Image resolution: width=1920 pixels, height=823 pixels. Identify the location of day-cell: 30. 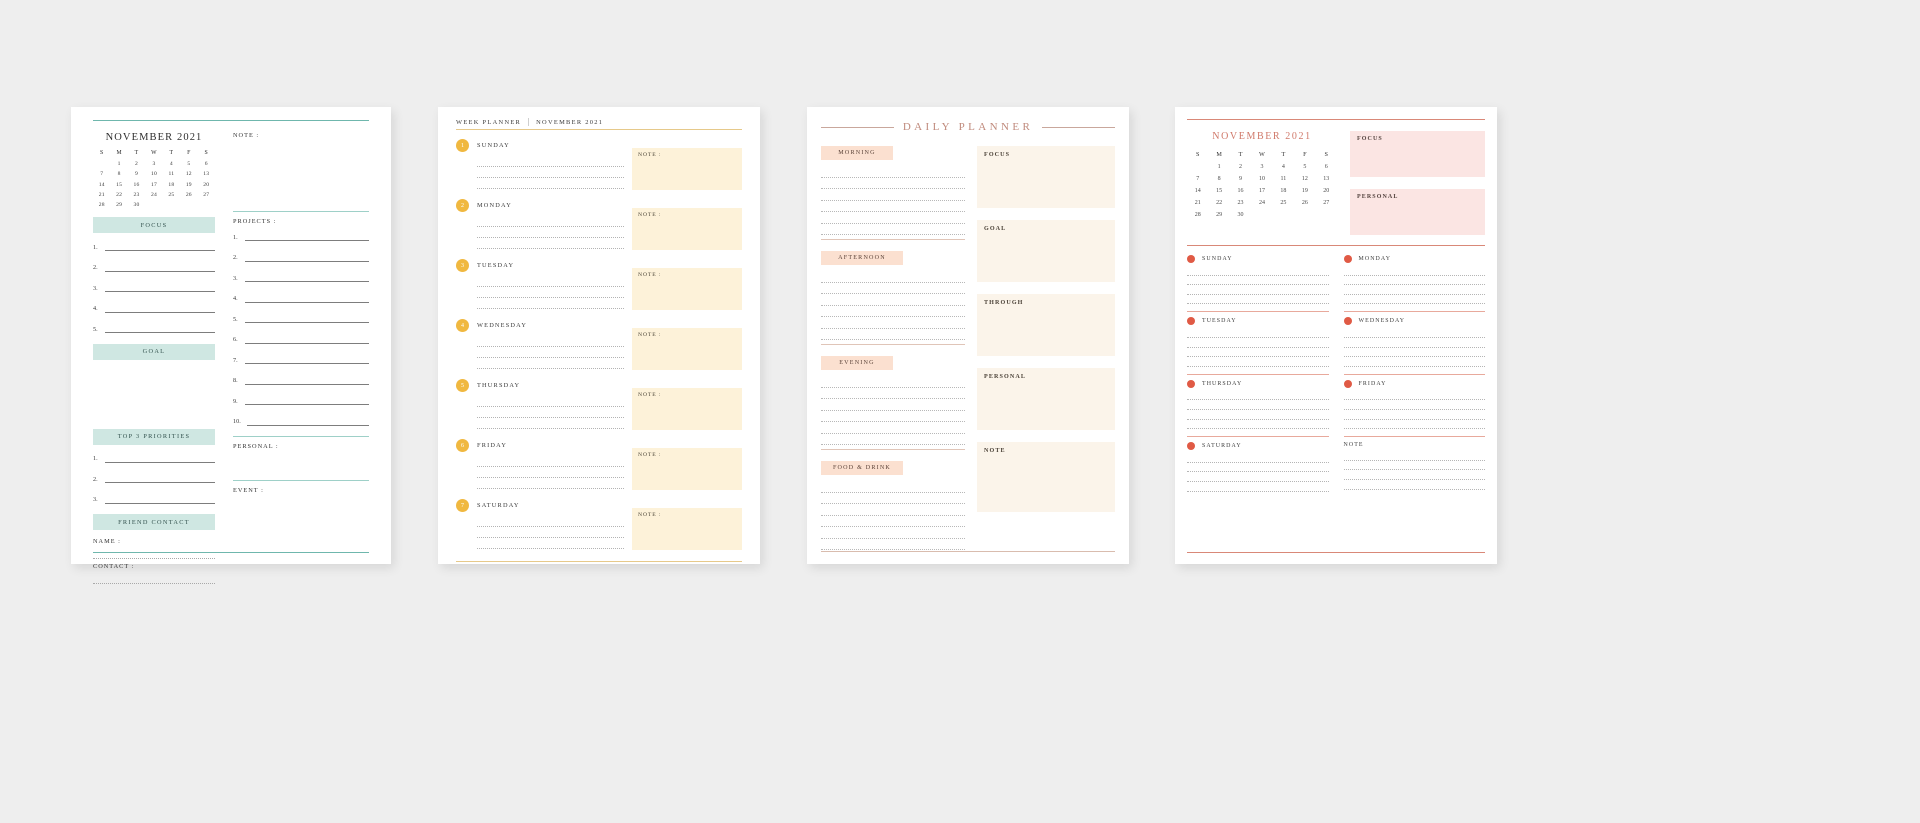
(1240, 215).